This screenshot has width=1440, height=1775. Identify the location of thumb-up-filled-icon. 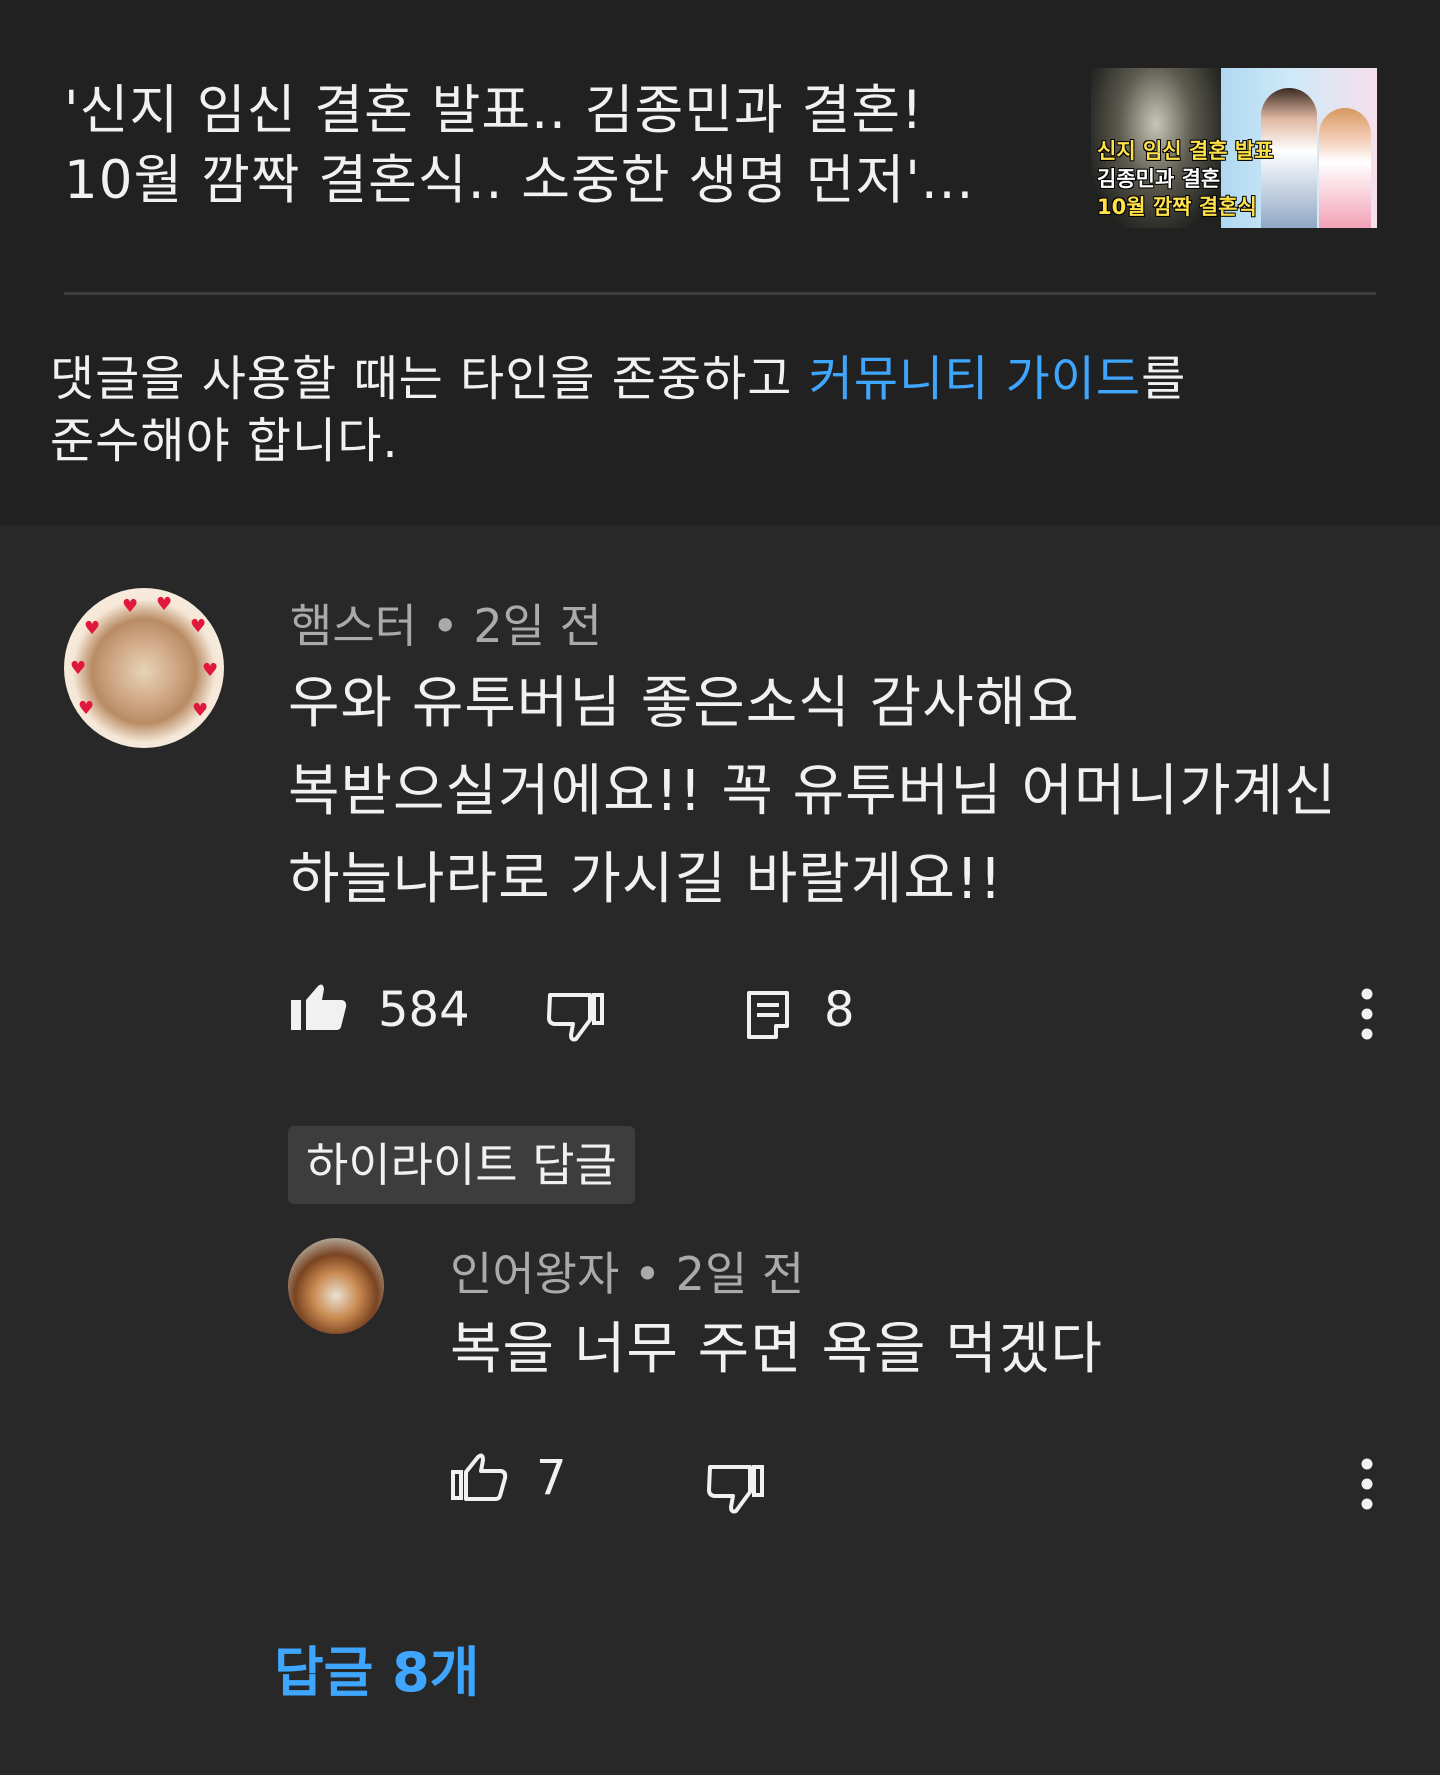
(319, 1007).